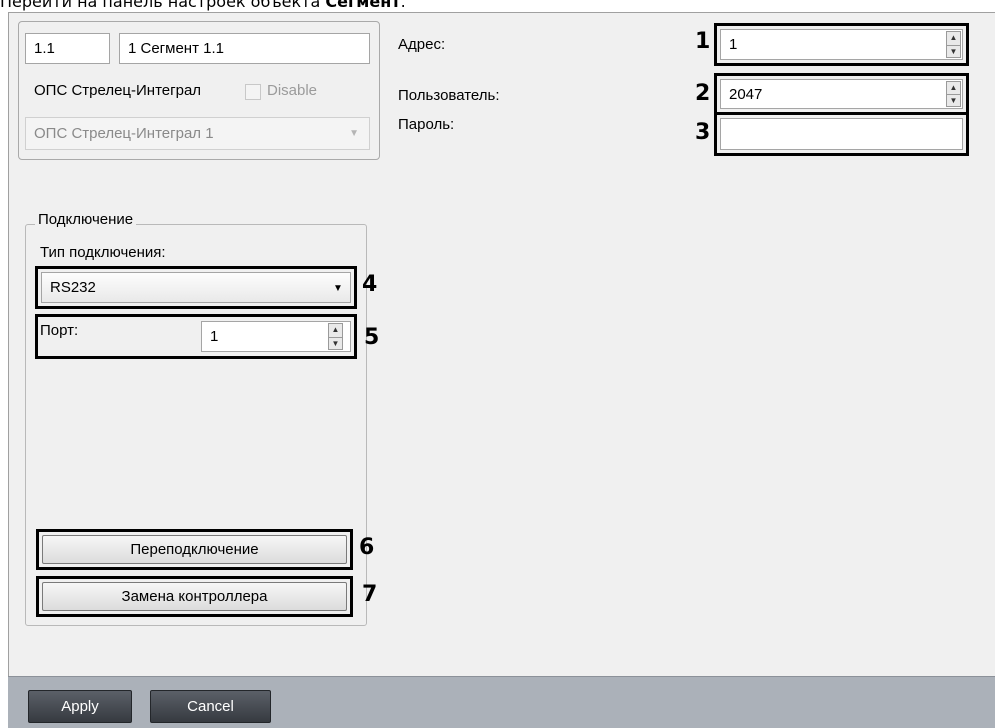  Describe the element at coordinates (210, 706) in the screenshot. I see `cancel-button: Cancel` at that location.